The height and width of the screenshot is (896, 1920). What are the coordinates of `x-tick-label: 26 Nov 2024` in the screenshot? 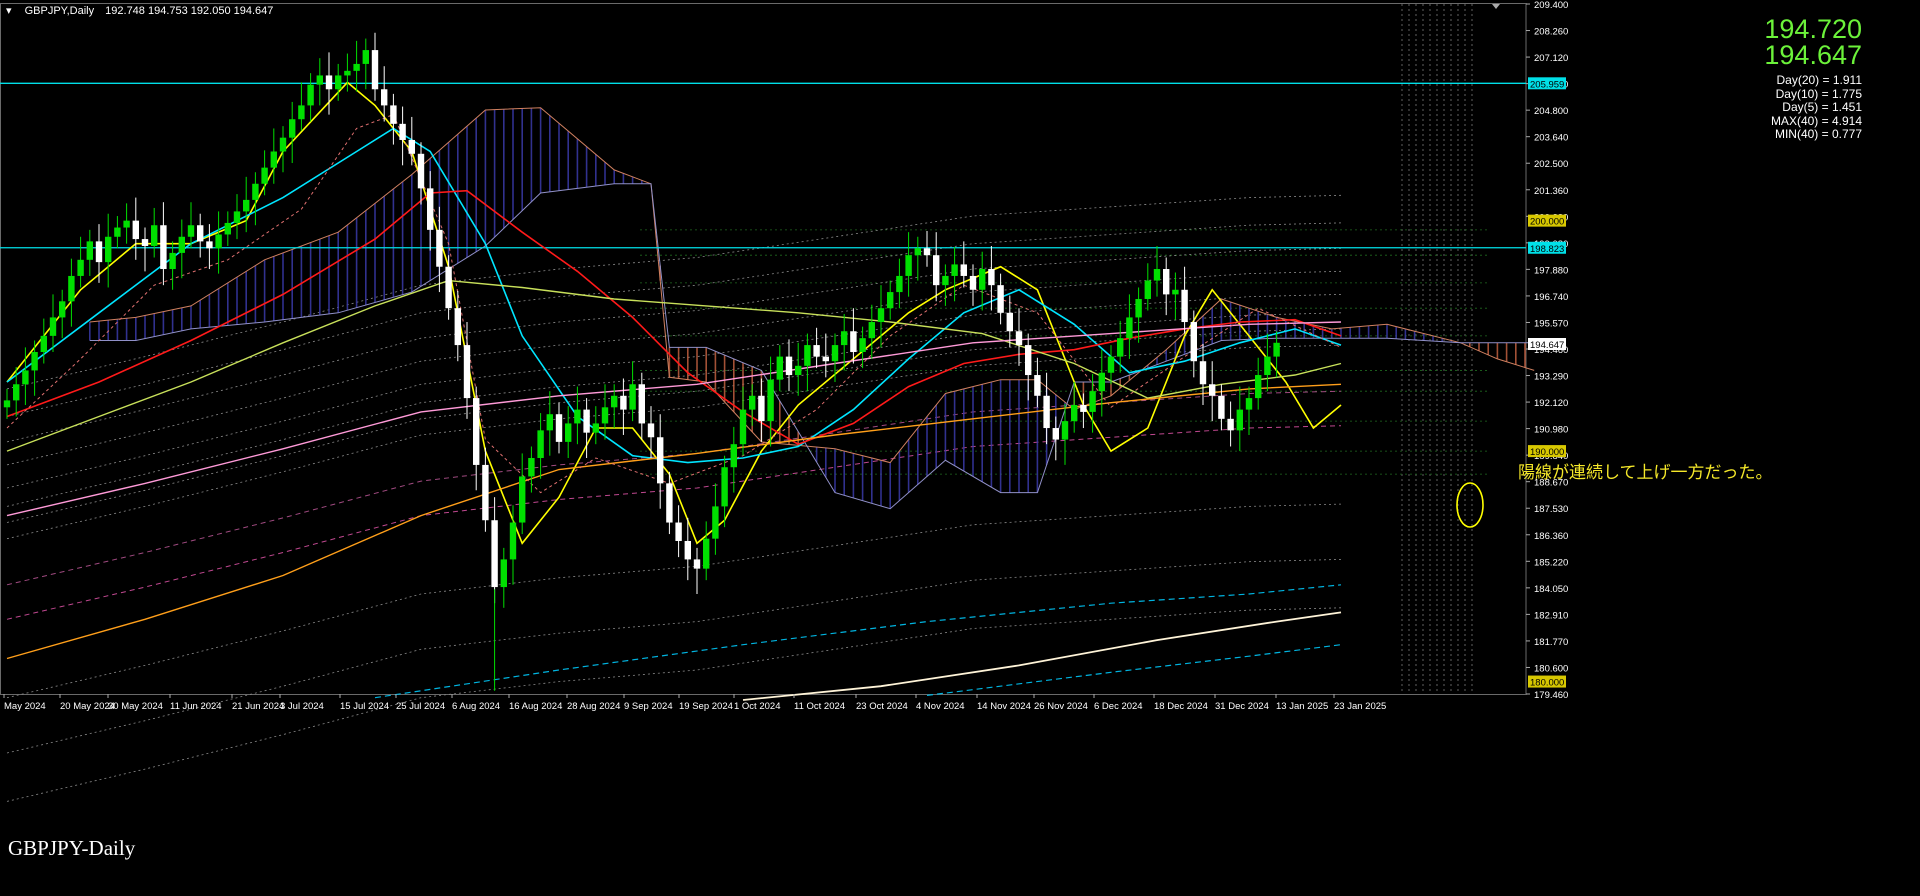 It's located at (1061, 706).